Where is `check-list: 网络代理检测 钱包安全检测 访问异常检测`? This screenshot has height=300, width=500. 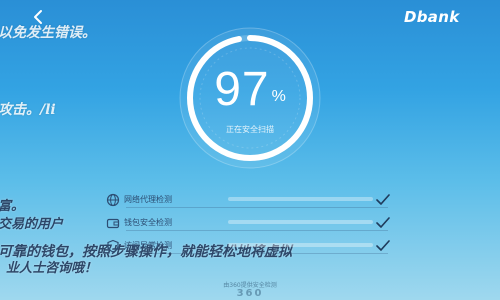
check-list: 网络代理检测 钱包安全检测 访问异常检测 is located at coordinates (256, 227).